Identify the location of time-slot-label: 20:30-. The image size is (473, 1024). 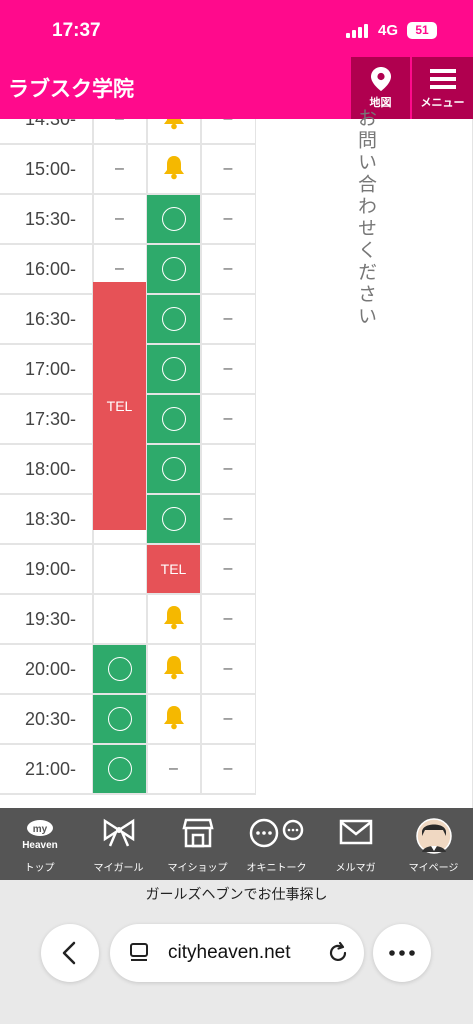
(47, 720).